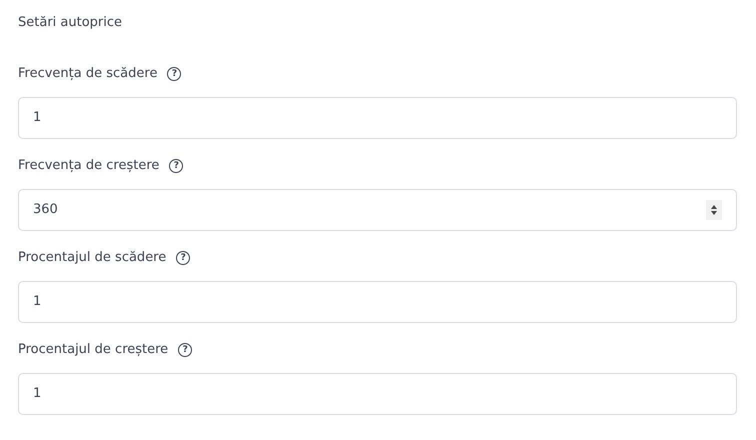 The image size is (756, 440). Describe the element at coordinates (88, 74) in the screenshot. I see `field-label: Frecvența de scădere` at that location.